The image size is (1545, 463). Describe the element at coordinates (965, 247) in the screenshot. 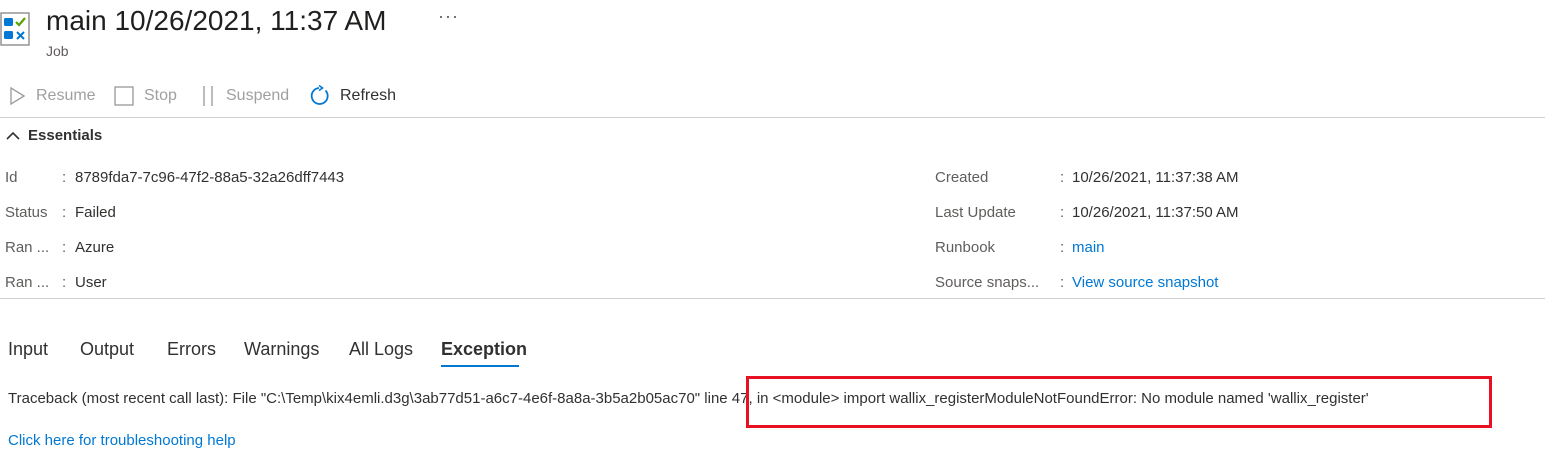

I see `runbook-key: Runbook` at that location.